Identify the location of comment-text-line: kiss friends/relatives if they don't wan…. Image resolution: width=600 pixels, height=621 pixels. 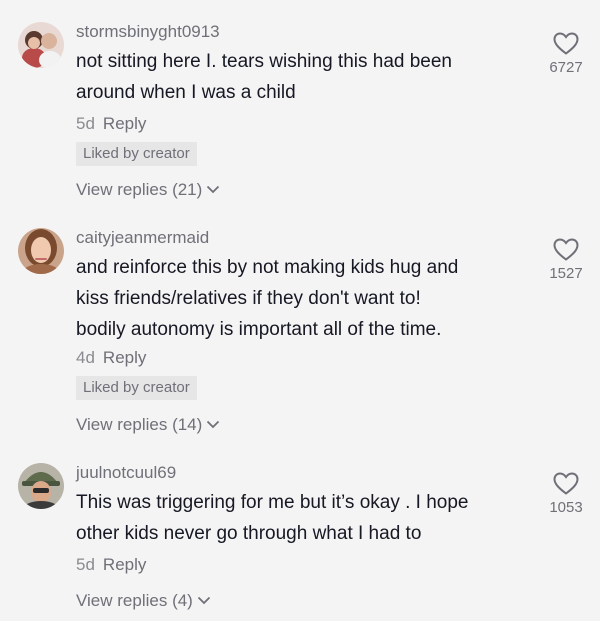
(248, 298).